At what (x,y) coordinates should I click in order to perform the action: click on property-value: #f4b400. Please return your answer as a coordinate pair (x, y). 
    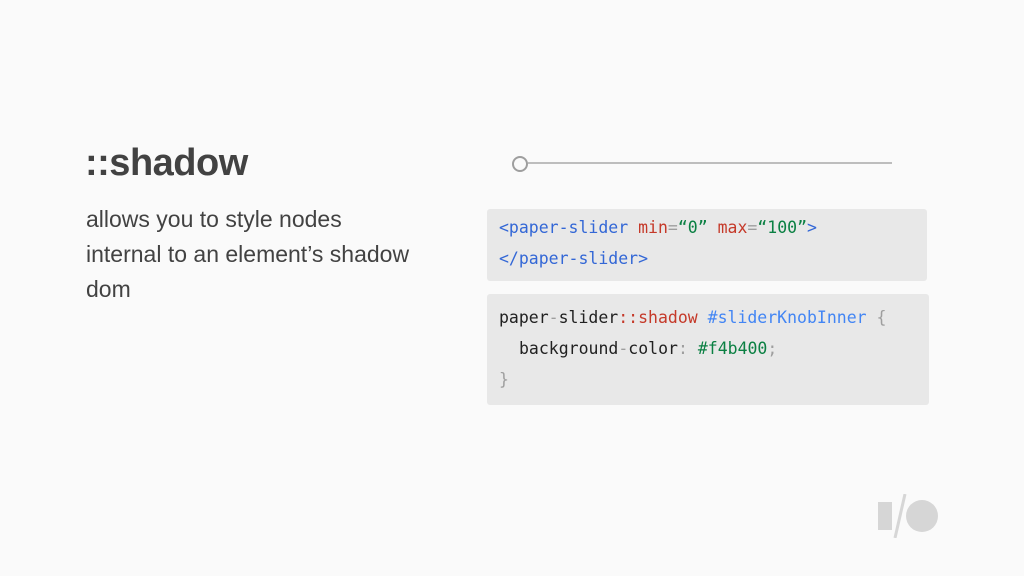
    Looking at the image, I should click on (732, 348).